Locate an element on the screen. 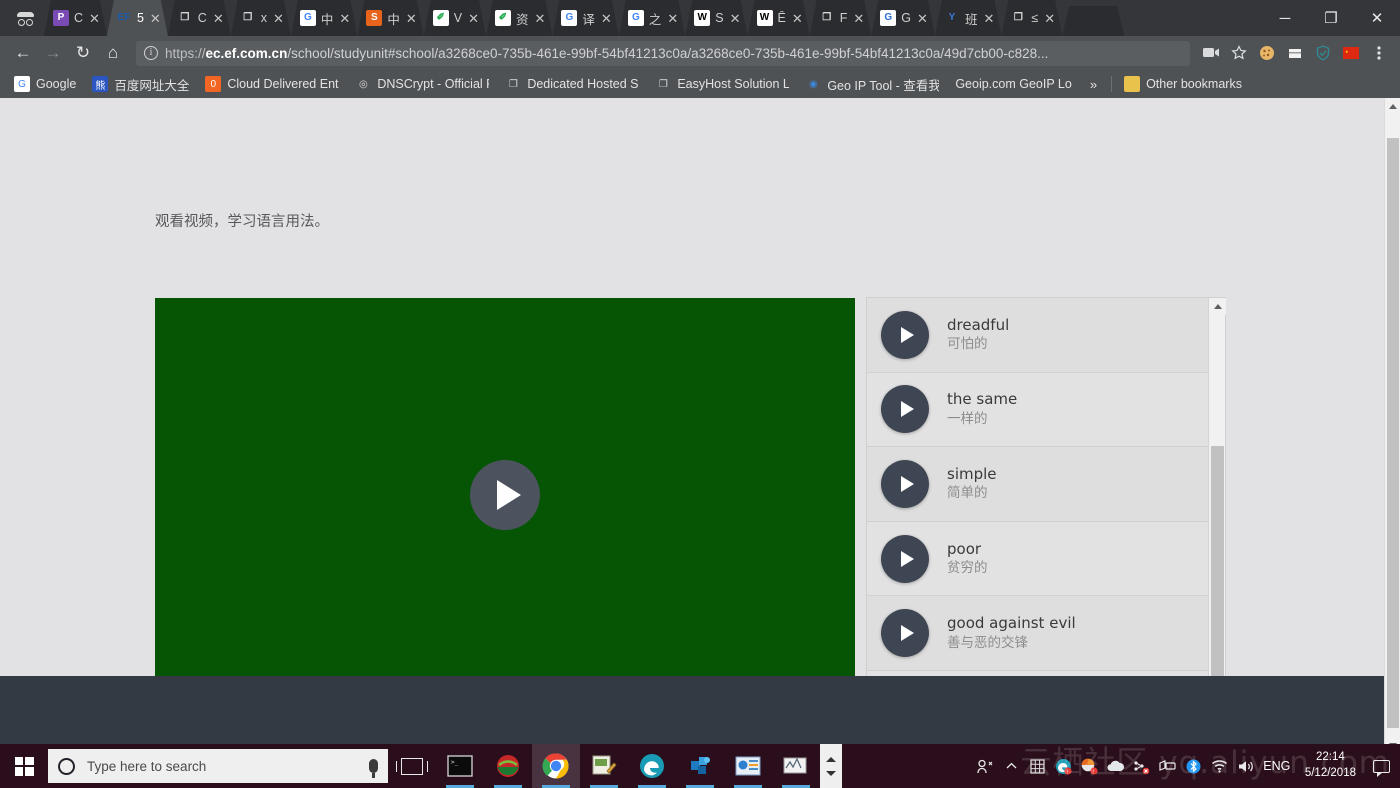 This screenshot has height=788, width=1400. cast-icon is located at coordinates (1211, 53).